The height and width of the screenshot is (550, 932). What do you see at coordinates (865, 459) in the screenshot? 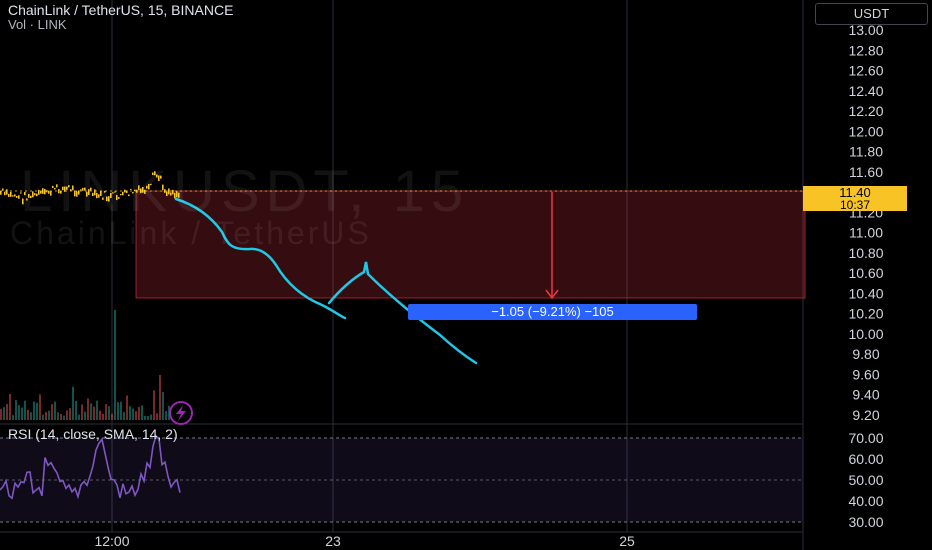
I see `rsi-axis-label: 60.00` at bounding box center [865, 459].